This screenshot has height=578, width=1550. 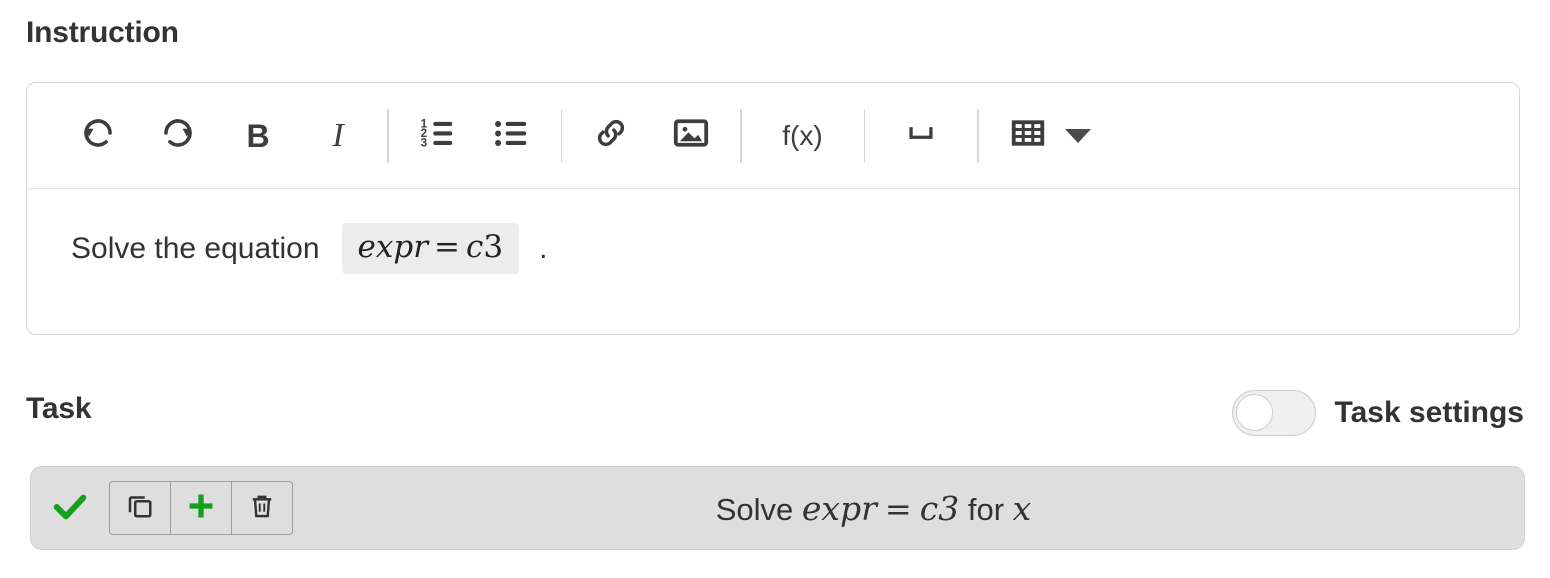 I want to click on table-dropdown-button, so click(x=1078, y=136).